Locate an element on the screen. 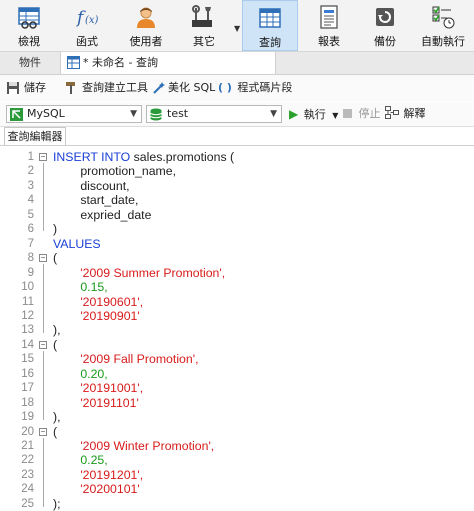 Image resolution: width=474 pixels, height=511 pixels. code-line: 21 '2009 Winter Promotion', is located at coordinates (237, 446).